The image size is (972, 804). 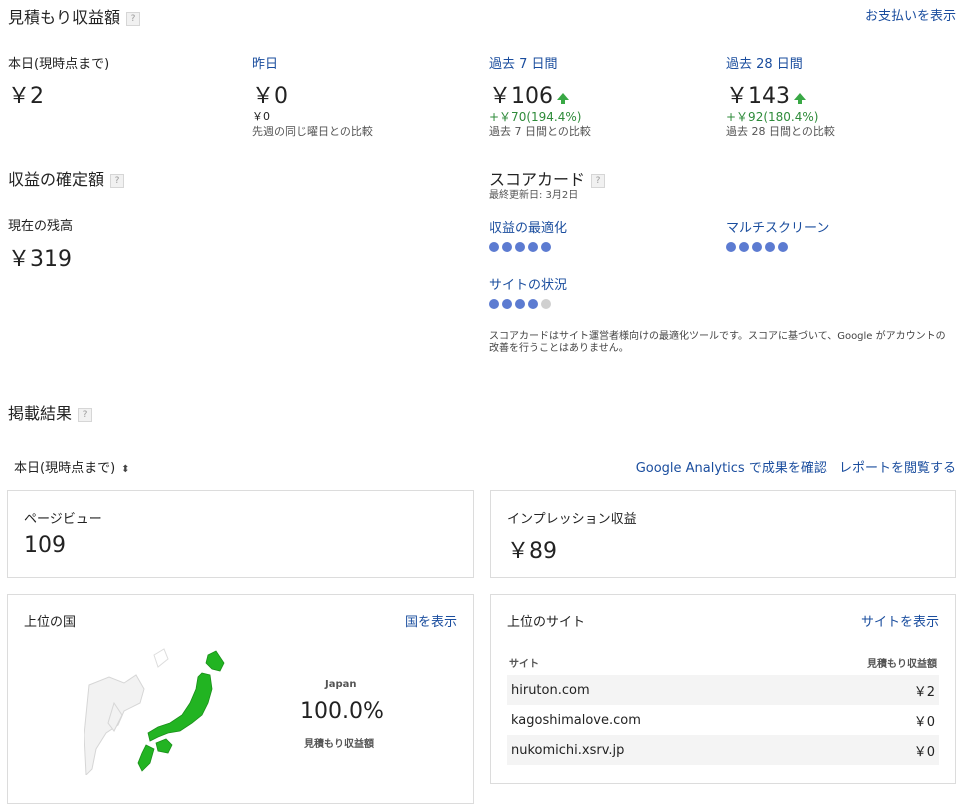 I want to click on map-region-japan, so click(x=181, y=711).